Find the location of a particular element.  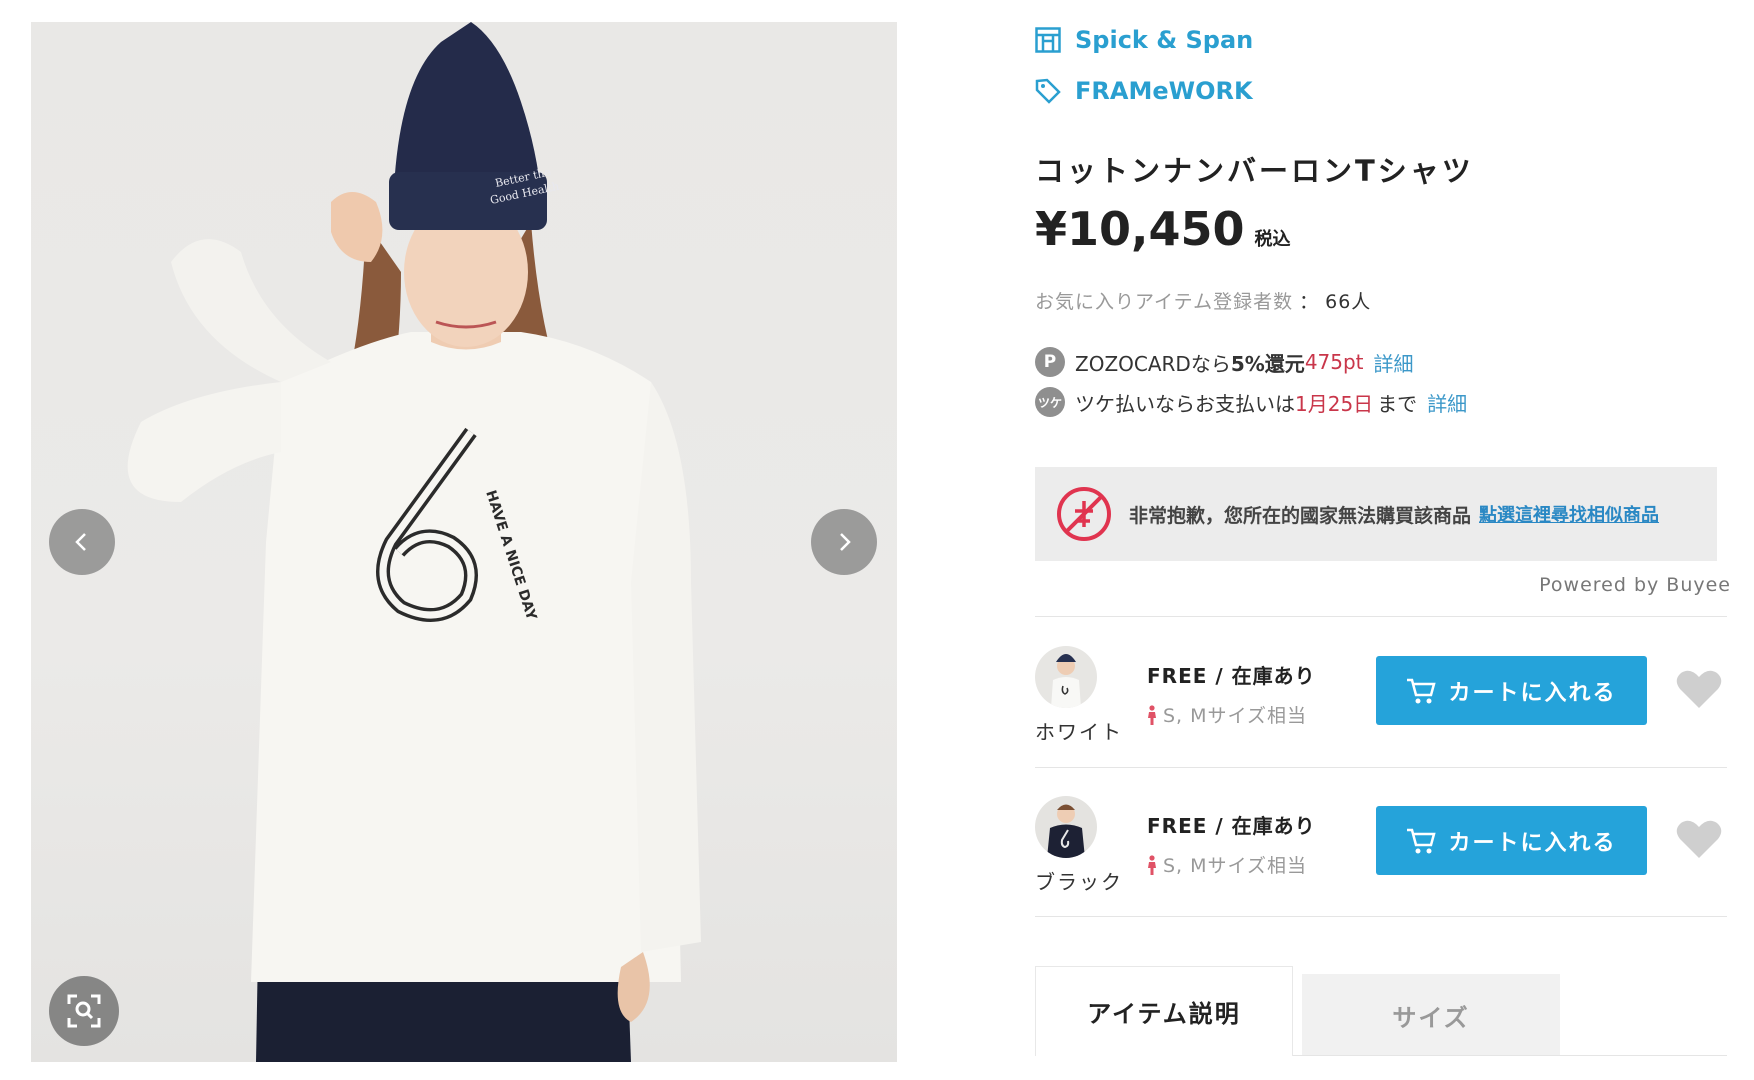

product-price: ¥10,450 is located at coordinates (1140, 229).